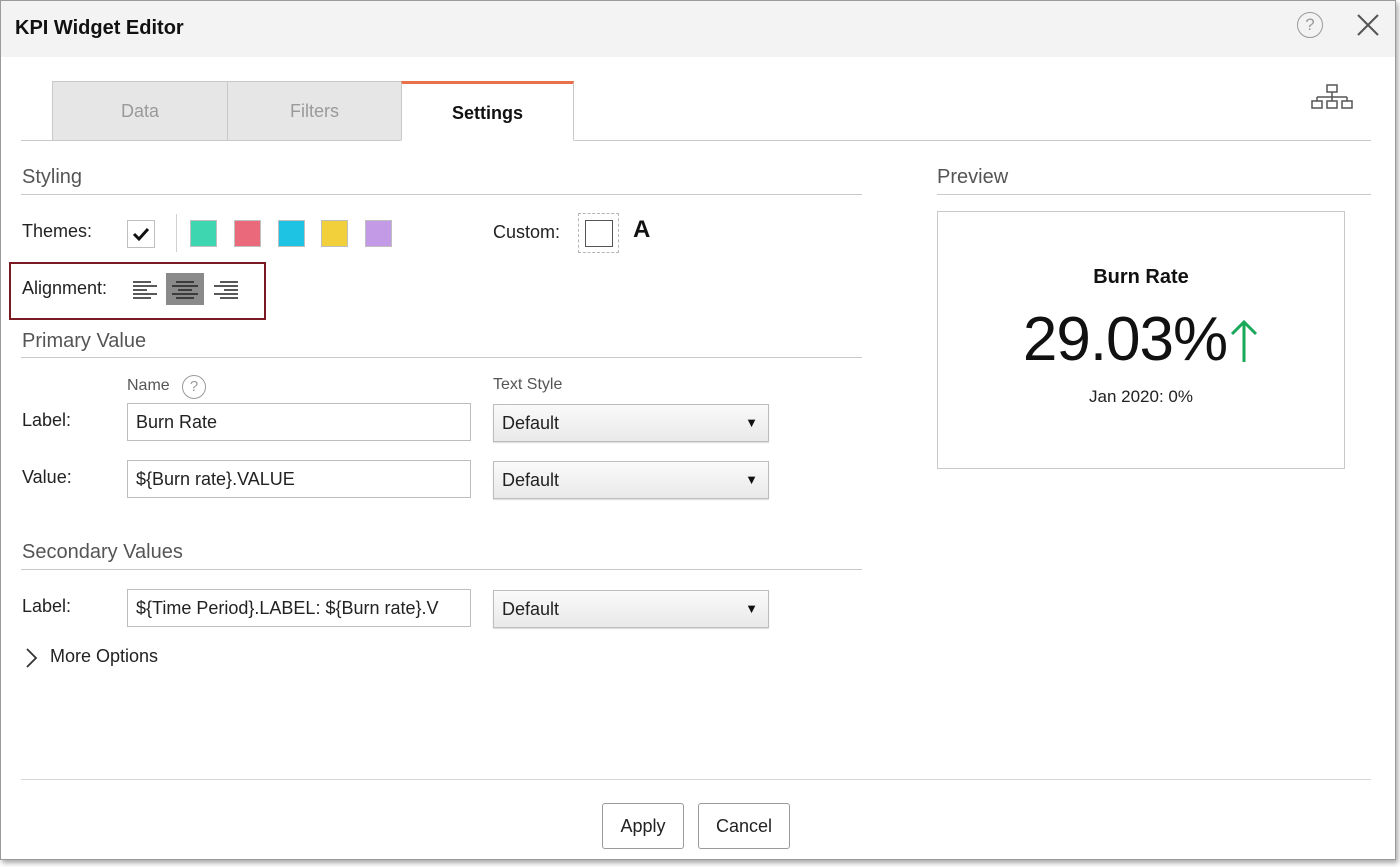 This screenshot has width=1400, height=867. I want to click on preview-section-title: Preview, so click(973, 177).